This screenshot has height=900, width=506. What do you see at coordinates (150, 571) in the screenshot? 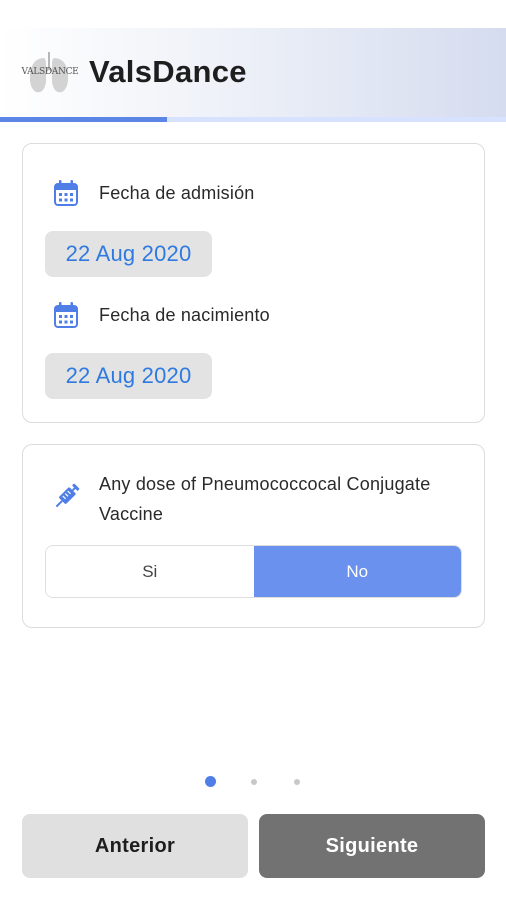
I see `option-si-button: Si` at bounding box center [150, 571].